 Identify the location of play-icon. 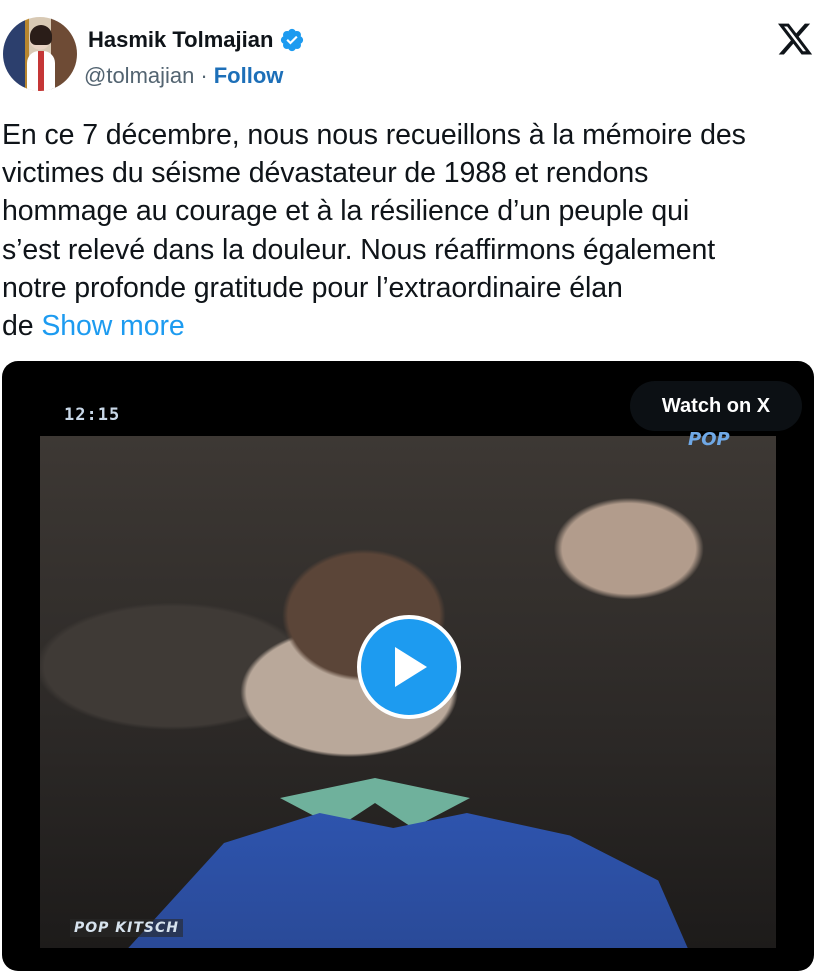
(411, 667).